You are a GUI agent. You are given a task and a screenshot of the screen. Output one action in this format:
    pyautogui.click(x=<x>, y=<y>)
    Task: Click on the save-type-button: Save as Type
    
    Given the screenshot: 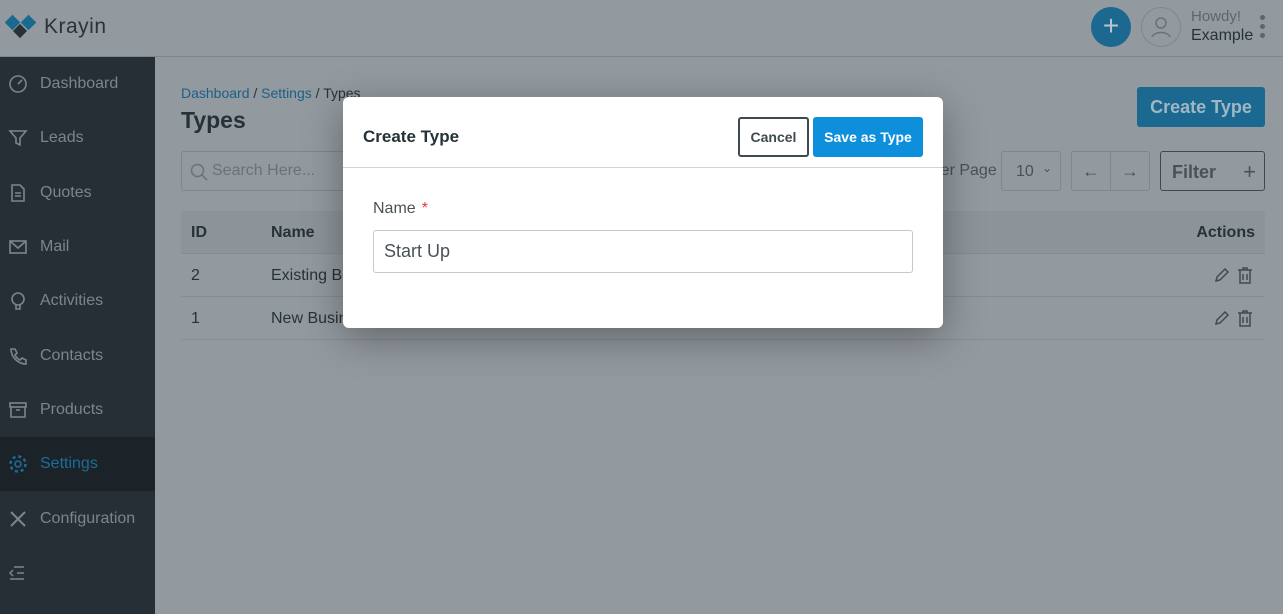 What is the action you would take?
    pyautogui.click(x=868, y=137)
    